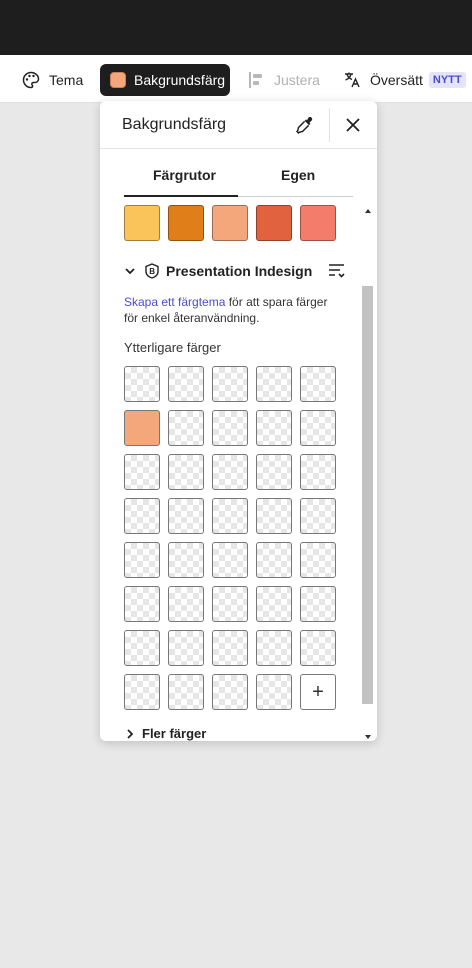 This screenshot has height=968, width=472. I want to click on brand-kit-header: B Presentation Indesign, so click(235, 271).